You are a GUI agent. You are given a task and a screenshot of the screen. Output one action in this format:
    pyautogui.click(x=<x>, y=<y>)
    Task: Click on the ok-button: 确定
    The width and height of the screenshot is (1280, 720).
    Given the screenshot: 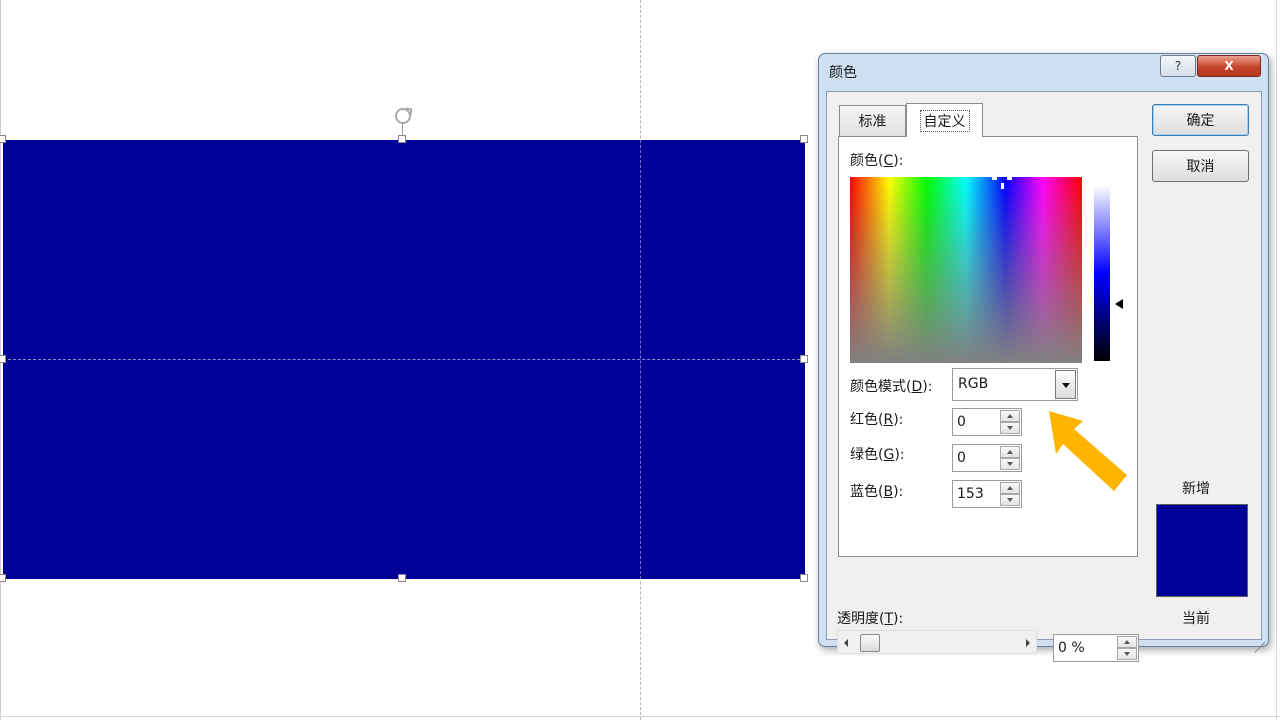 What is the action you would take?
    pyautogui.click(x=1200, y=120)
    